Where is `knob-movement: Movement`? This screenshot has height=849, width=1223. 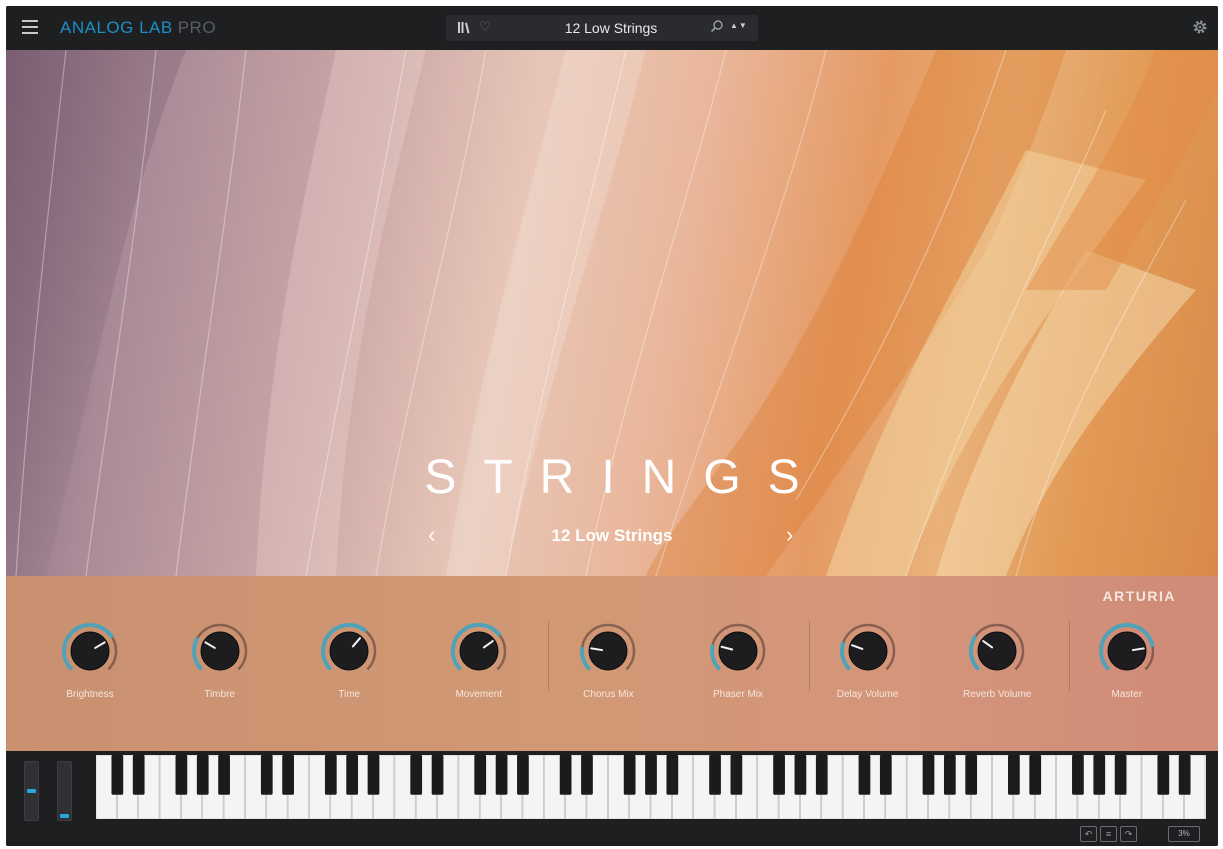
knob-movement: Movement is located at coordinates (479, 661).